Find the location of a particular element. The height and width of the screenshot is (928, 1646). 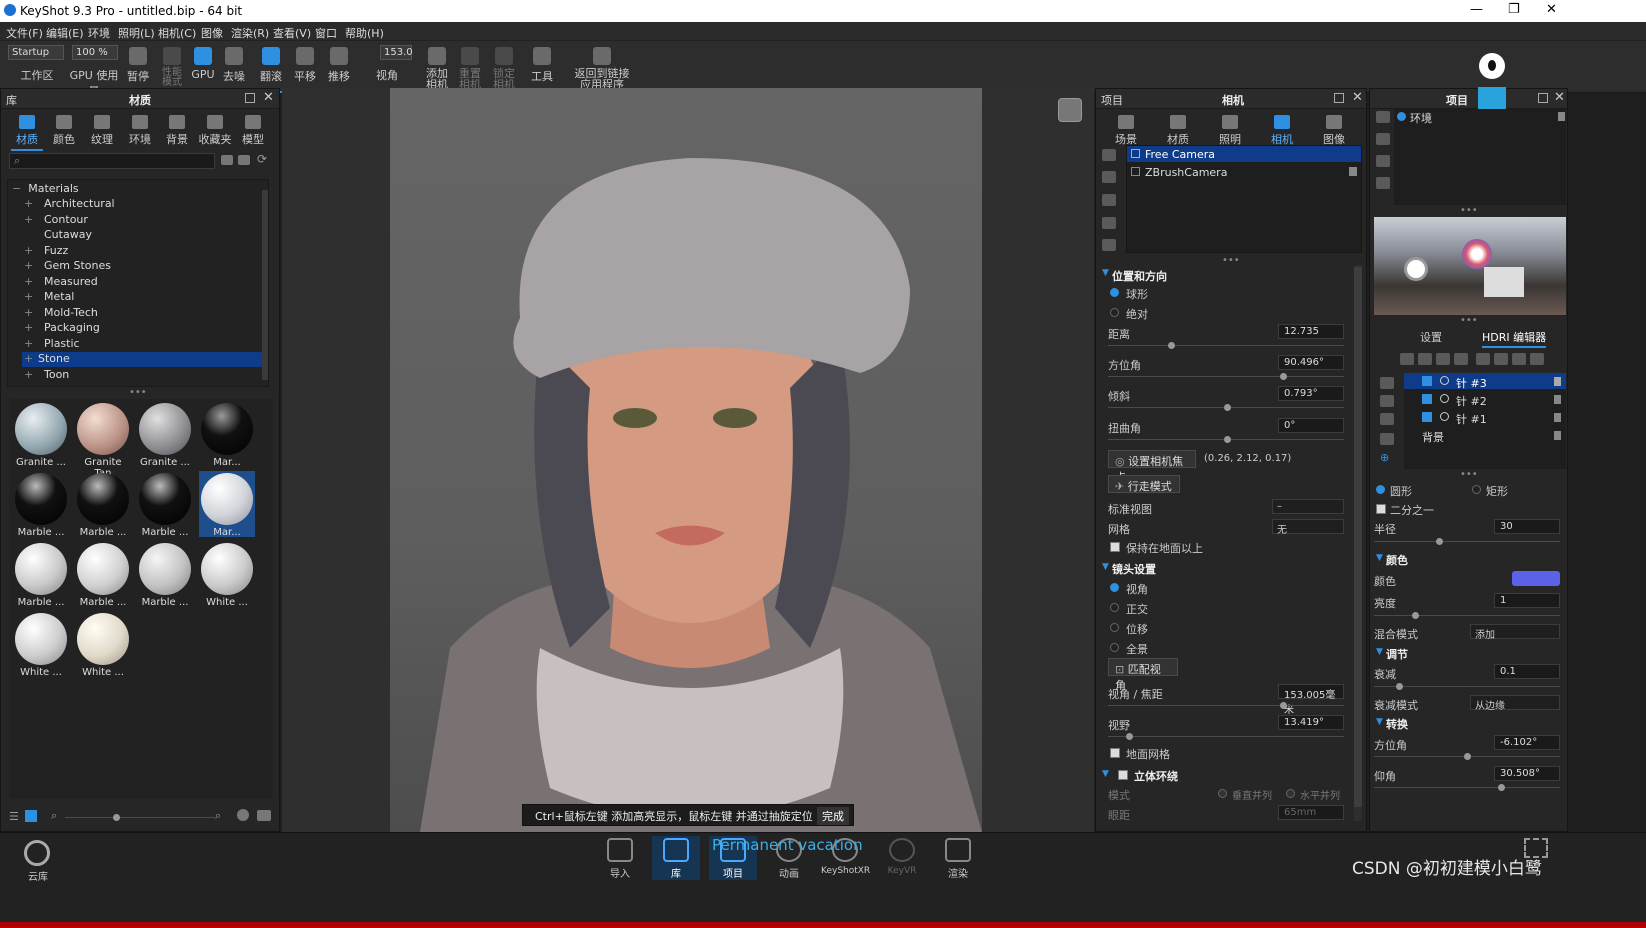

menu-help: 帮助(H) is located at coordinates (364, 33).